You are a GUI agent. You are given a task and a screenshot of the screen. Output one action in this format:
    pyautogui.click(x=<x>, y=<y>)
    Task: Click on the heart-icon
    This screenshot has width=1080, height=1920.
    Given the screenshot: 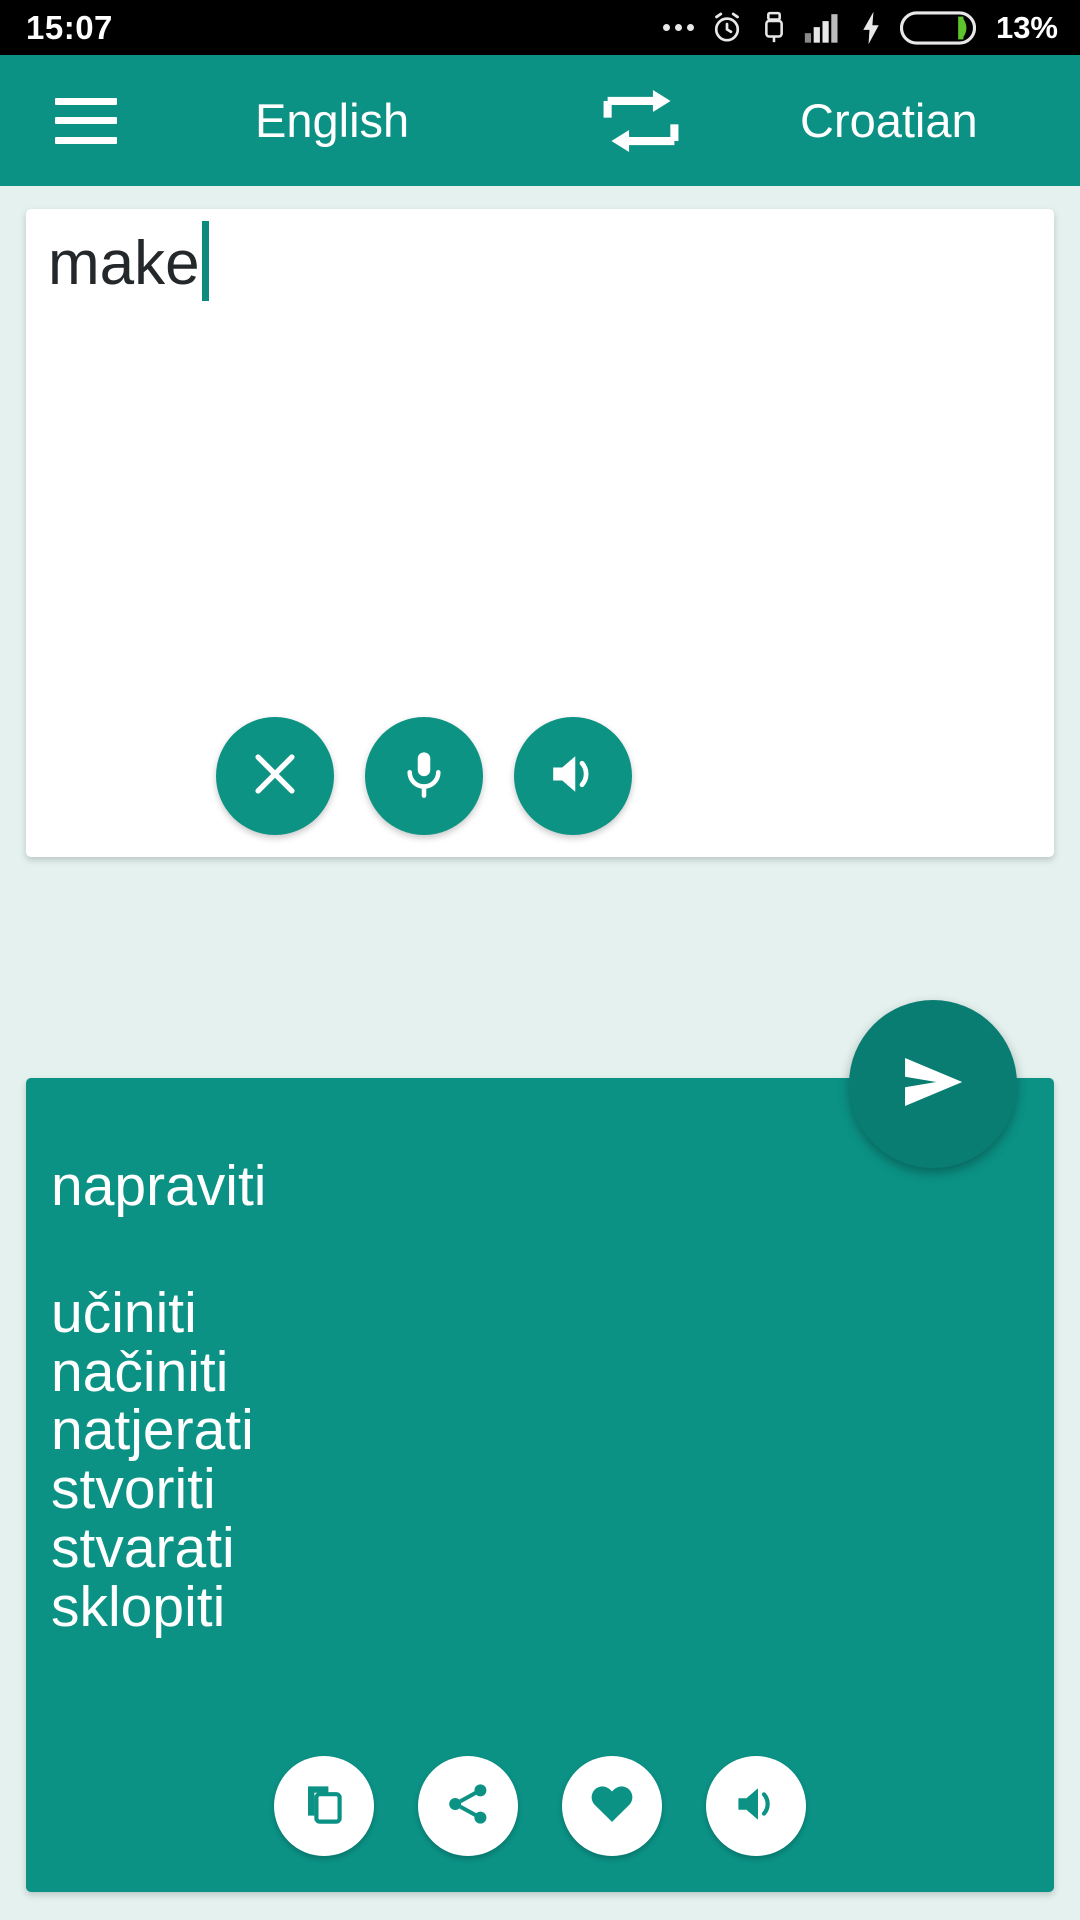 What is the action you would take?
    pyautogui.click(x=612, y=1806)
    